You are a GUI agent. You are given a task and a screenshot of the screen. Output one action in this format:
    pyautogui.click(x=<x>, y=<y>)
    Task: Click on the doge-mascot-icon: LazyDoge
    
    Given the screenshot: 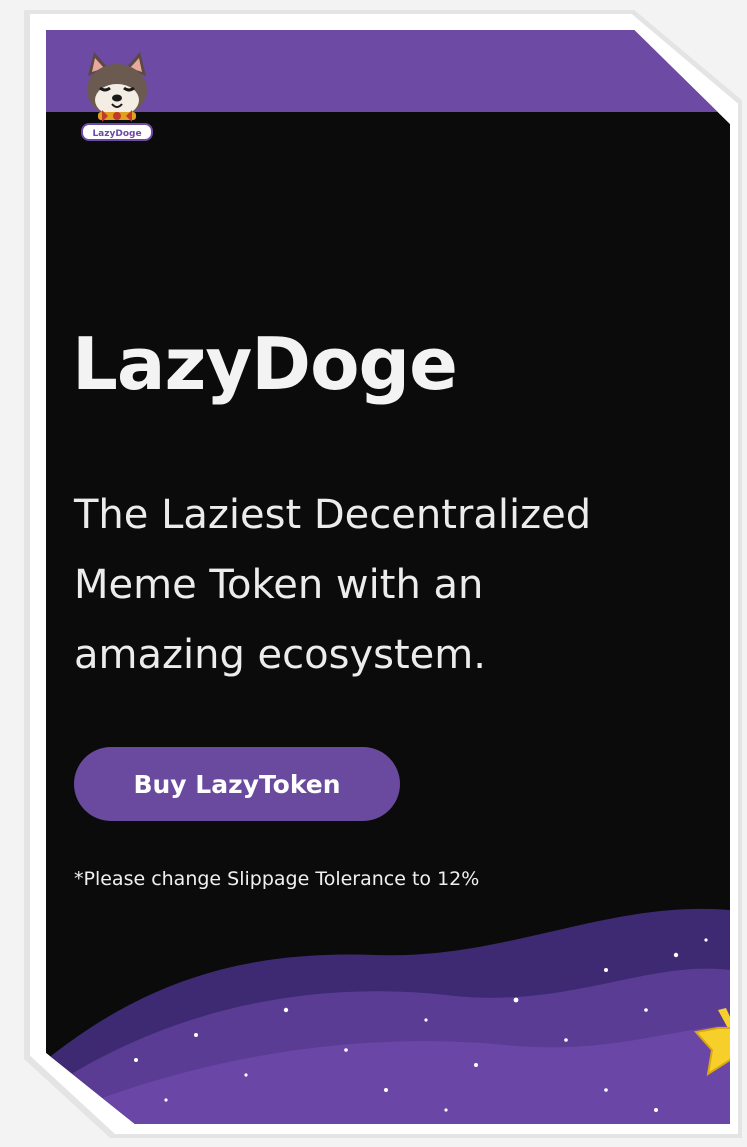 What is the action you would take?
    pyautogui.click(x=117, y=96)
    